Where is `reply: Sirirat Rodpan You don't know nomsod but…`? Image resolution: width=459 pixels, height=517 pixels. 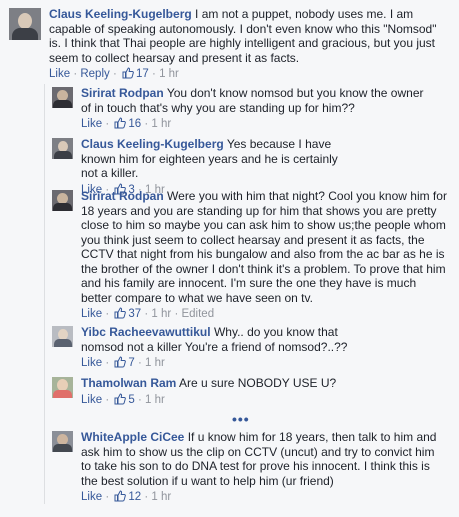
reply: Sirirat Rodpan You don't know nomsod but… is located at coordinates (242, 109).